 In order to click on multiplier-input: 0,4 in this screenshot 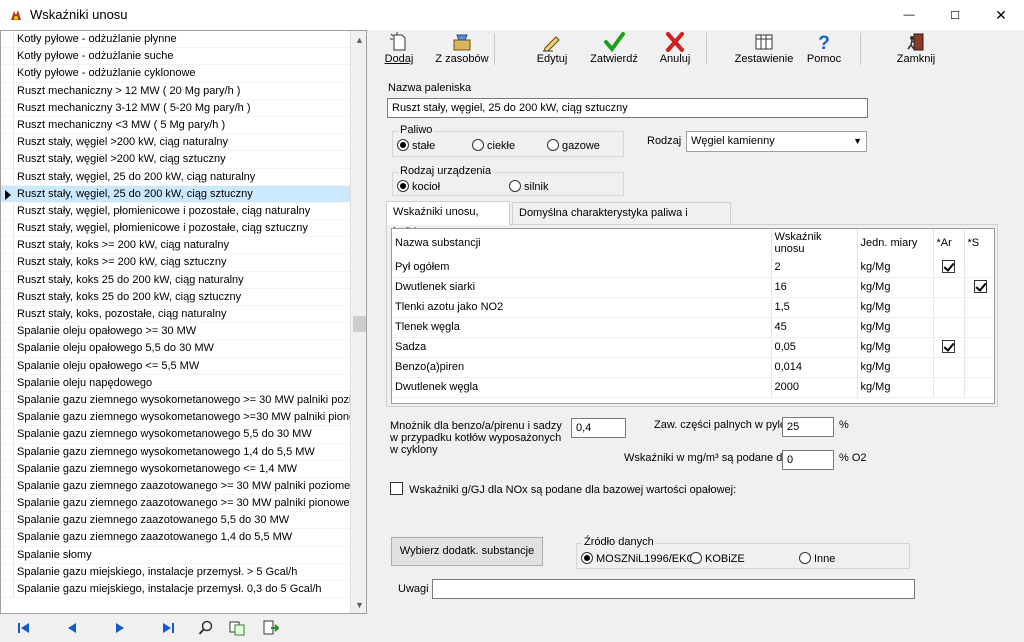, I will do `click(598, 428)`.